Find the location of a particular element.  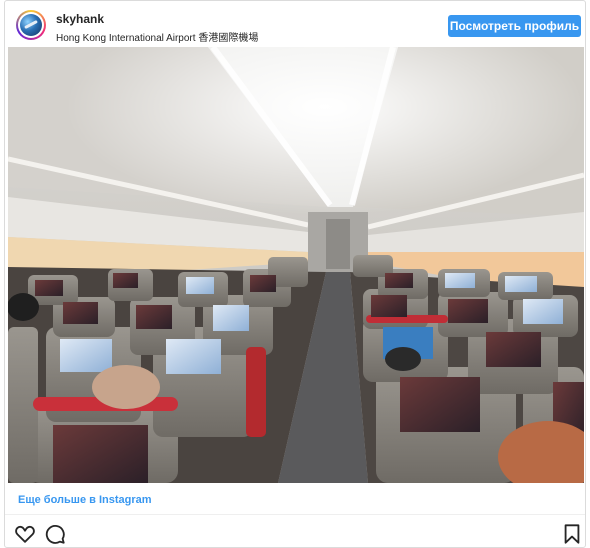

divider is located at coordinates (295, 514).